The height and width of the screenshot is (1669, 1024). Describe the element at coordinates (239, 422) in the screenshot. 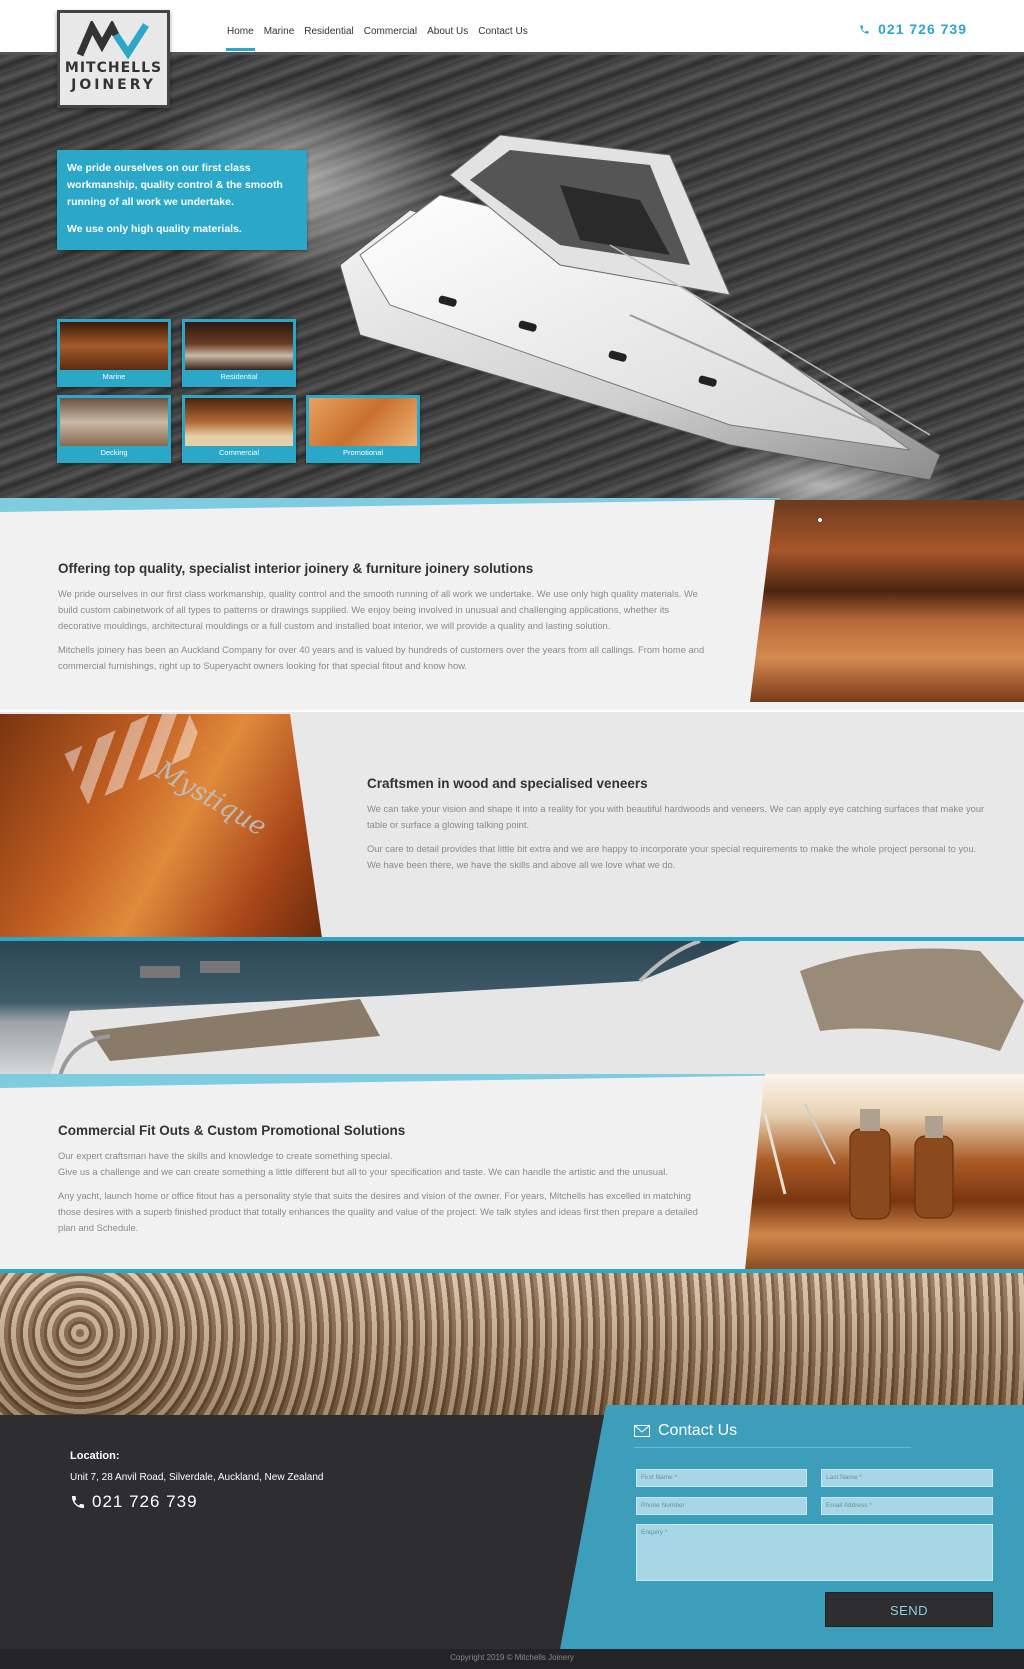

I see `thumb-commercial-image` at that location.